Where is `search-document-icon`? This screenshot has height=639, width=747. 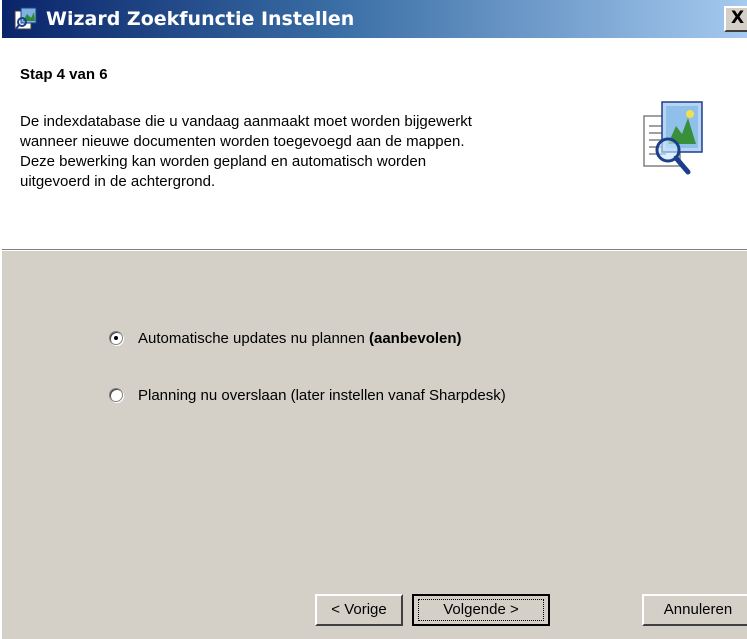
search-document-icon is located at coordinates (673, 138).